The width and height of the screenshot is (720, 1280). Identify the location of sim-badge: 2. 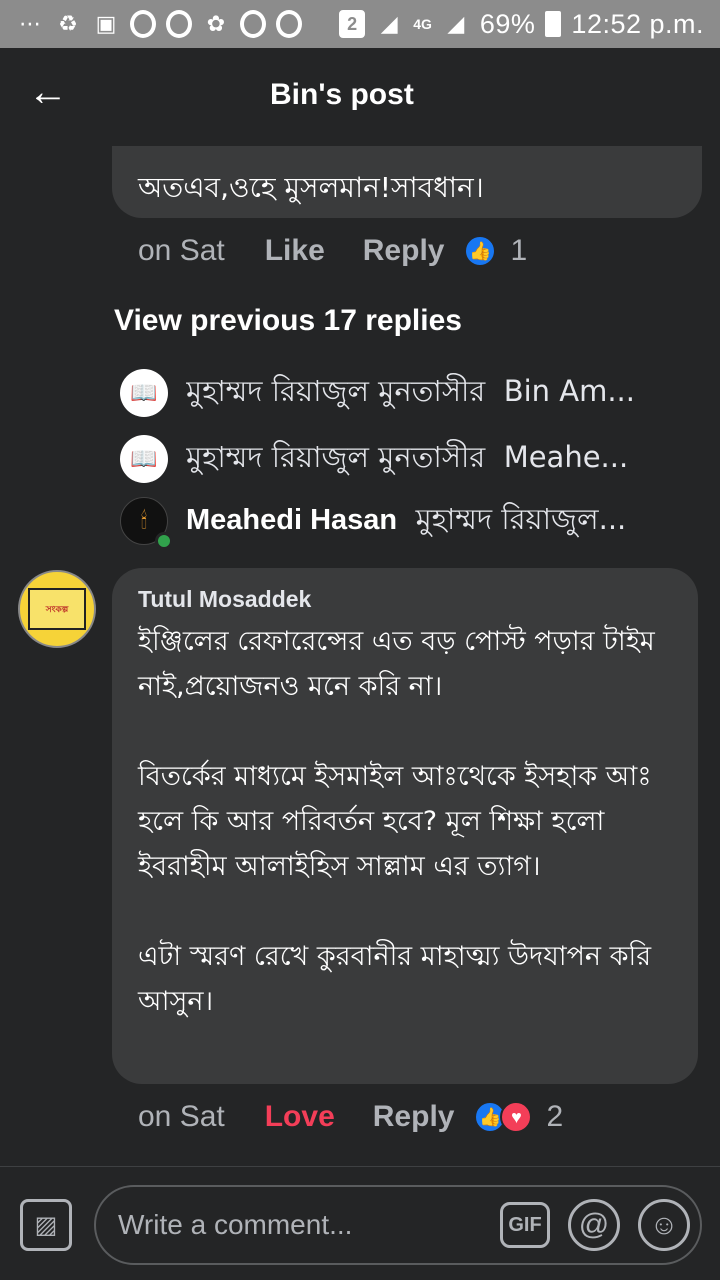
(352, 24).